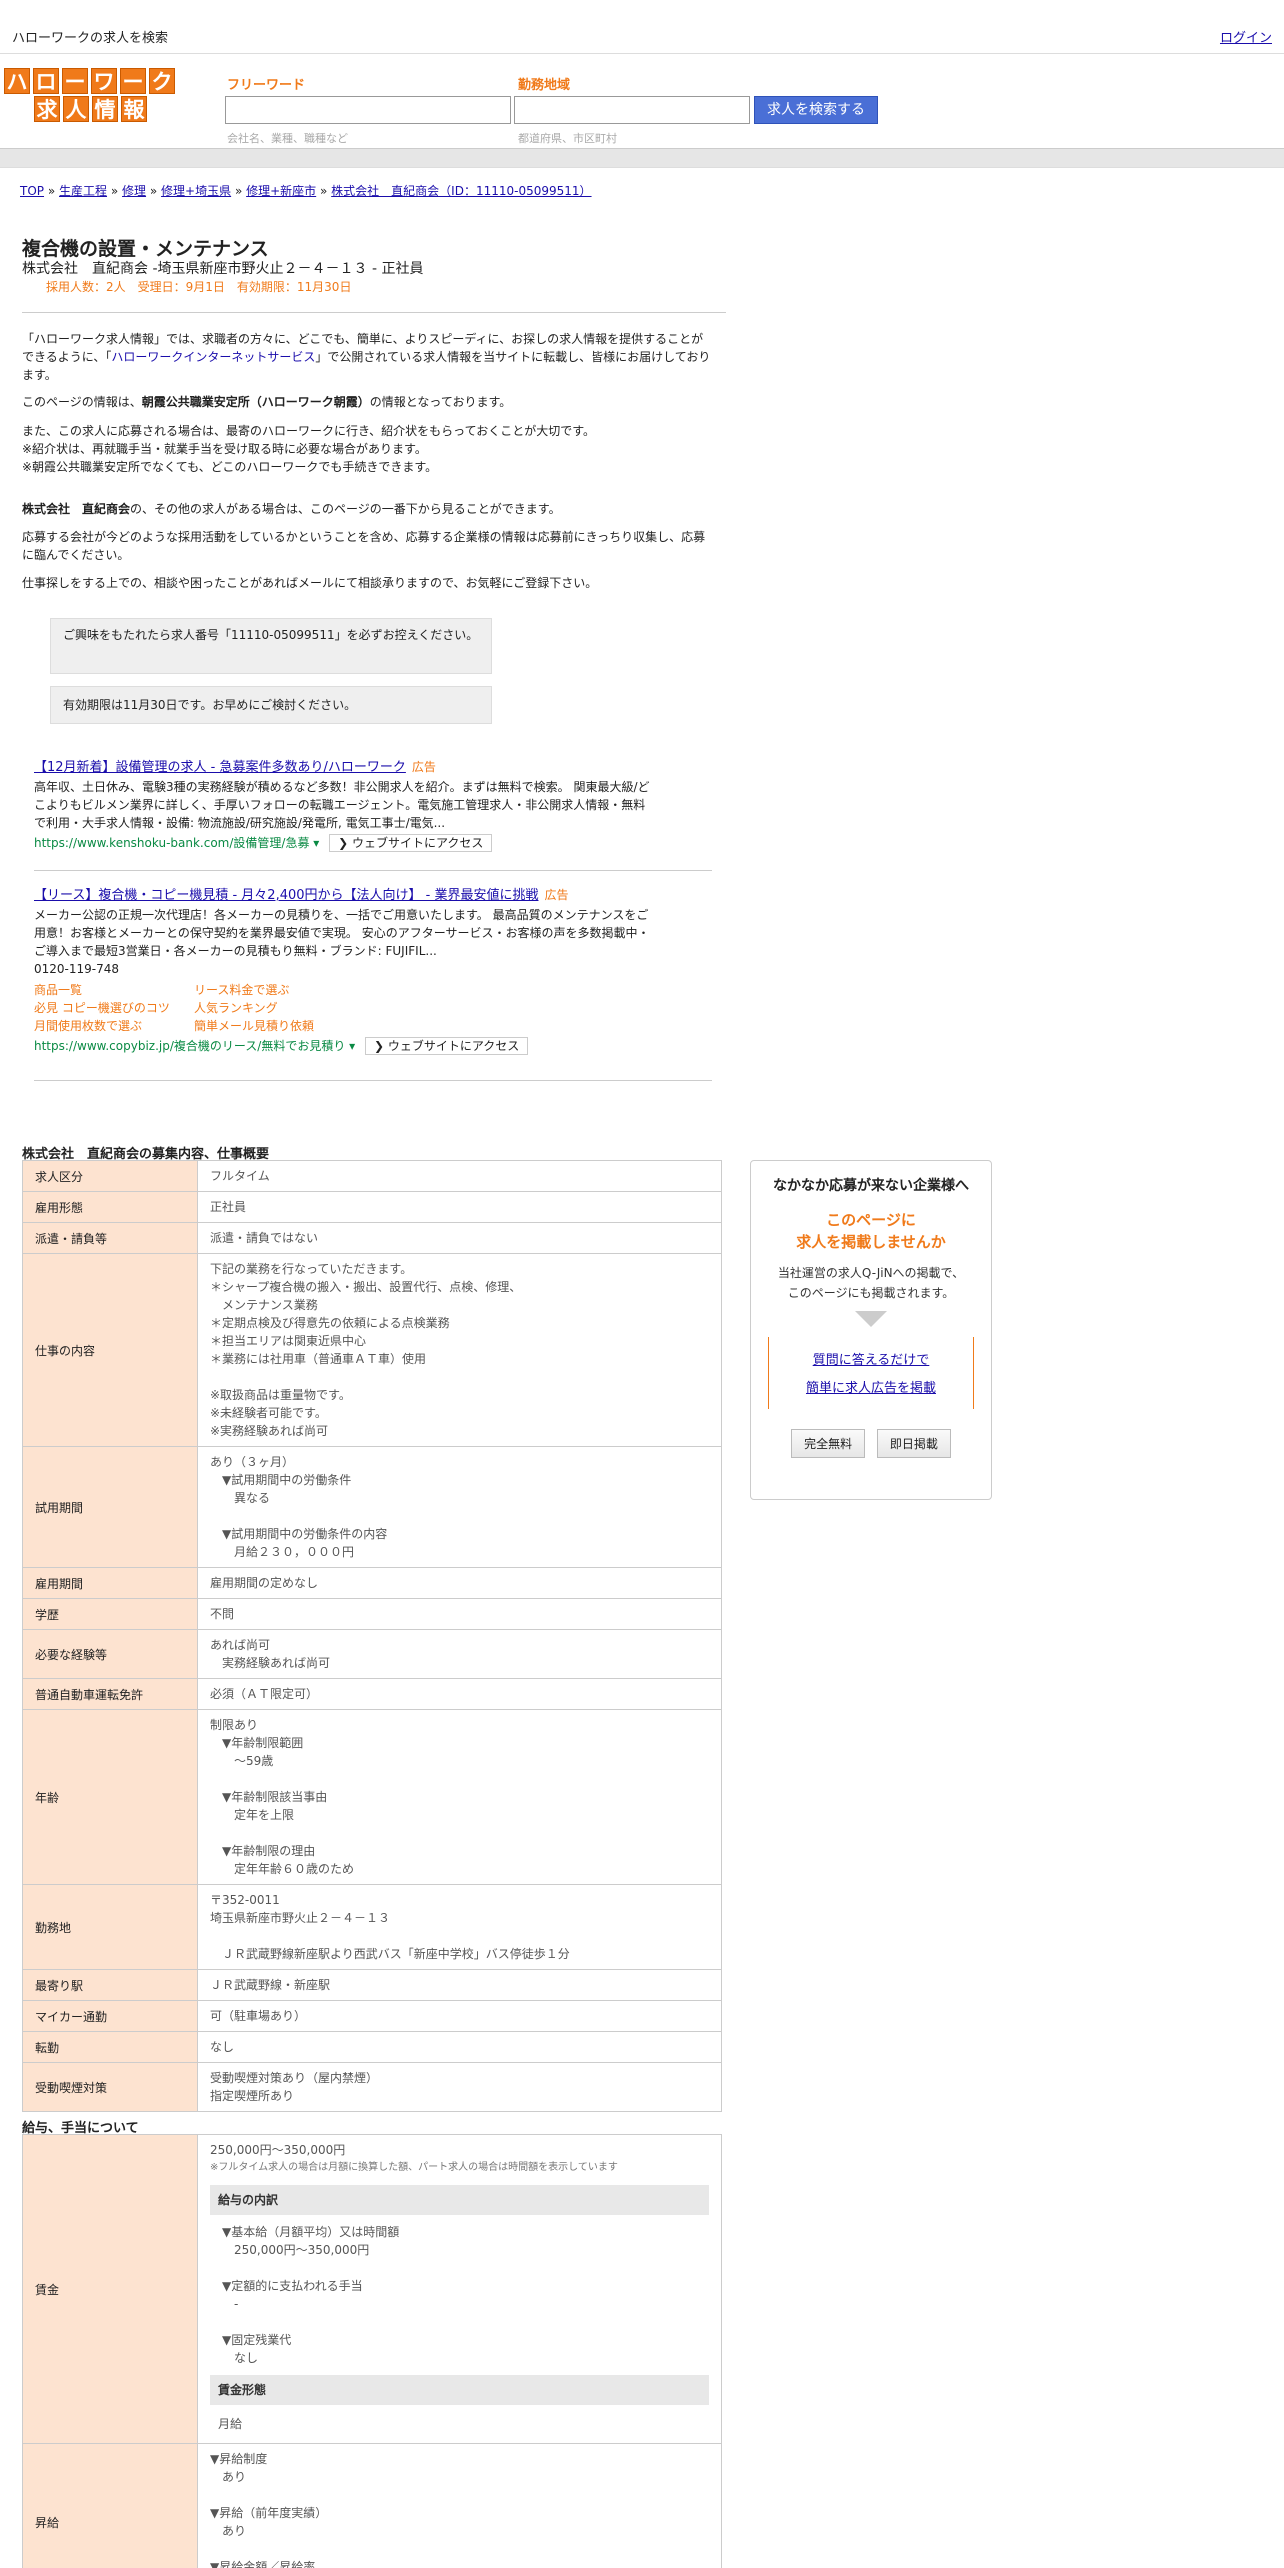  What do you see at coordinates (241, 990) in the screenshot?
I see `ad-sitelink: リース料金で選ぶ` at bounding box center [241, 990].